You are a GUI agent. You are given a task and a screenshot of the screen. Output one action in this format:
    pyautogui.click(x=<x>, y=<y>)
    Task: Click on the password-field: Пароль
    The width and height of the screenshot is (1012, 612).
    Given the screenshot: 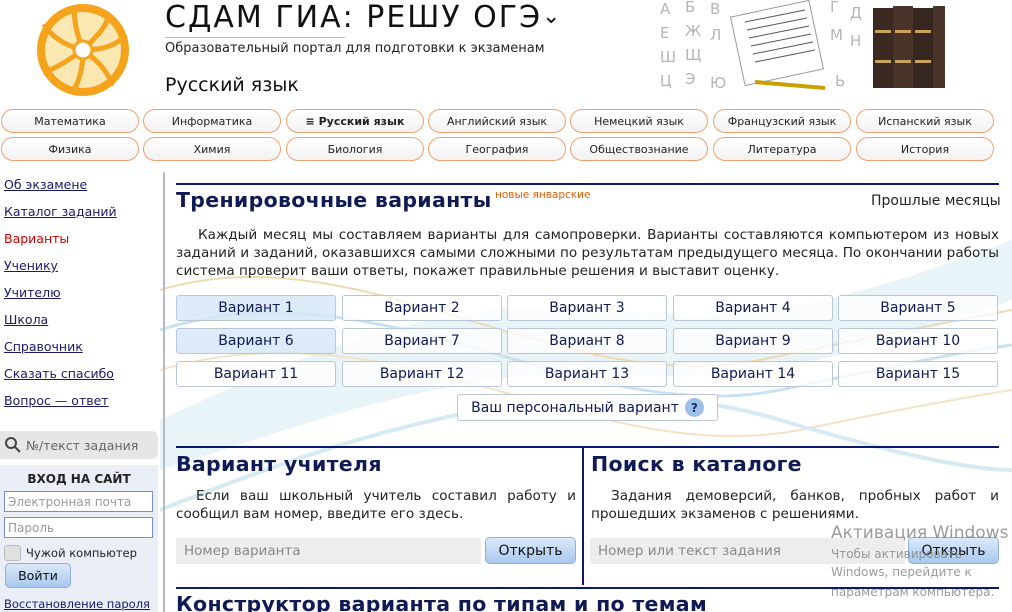 What is the action you would take?
    pyautogui.click(x=78, y=527)
    